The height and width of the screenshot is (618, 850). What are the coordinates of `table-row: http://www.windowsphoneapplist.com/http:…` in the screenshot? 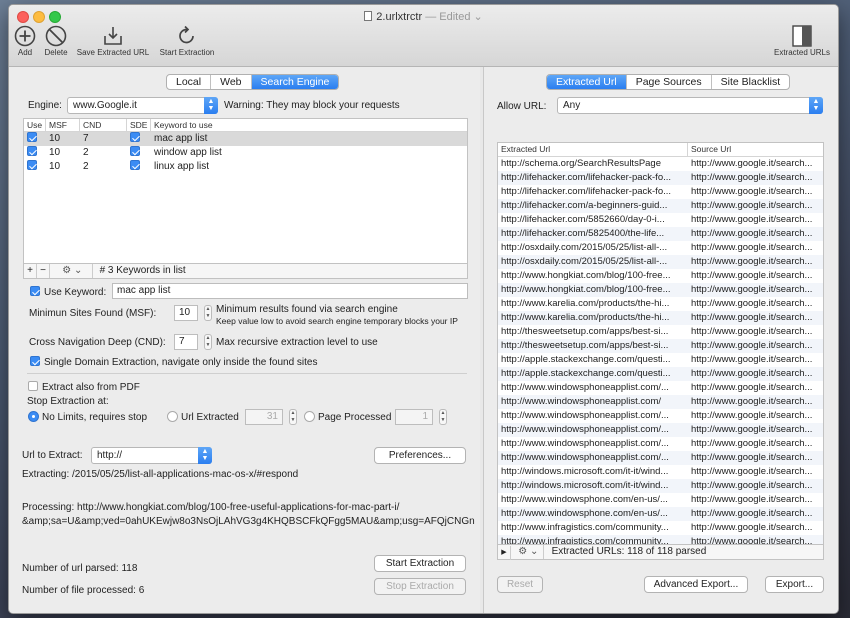 It's located at (660, 402).